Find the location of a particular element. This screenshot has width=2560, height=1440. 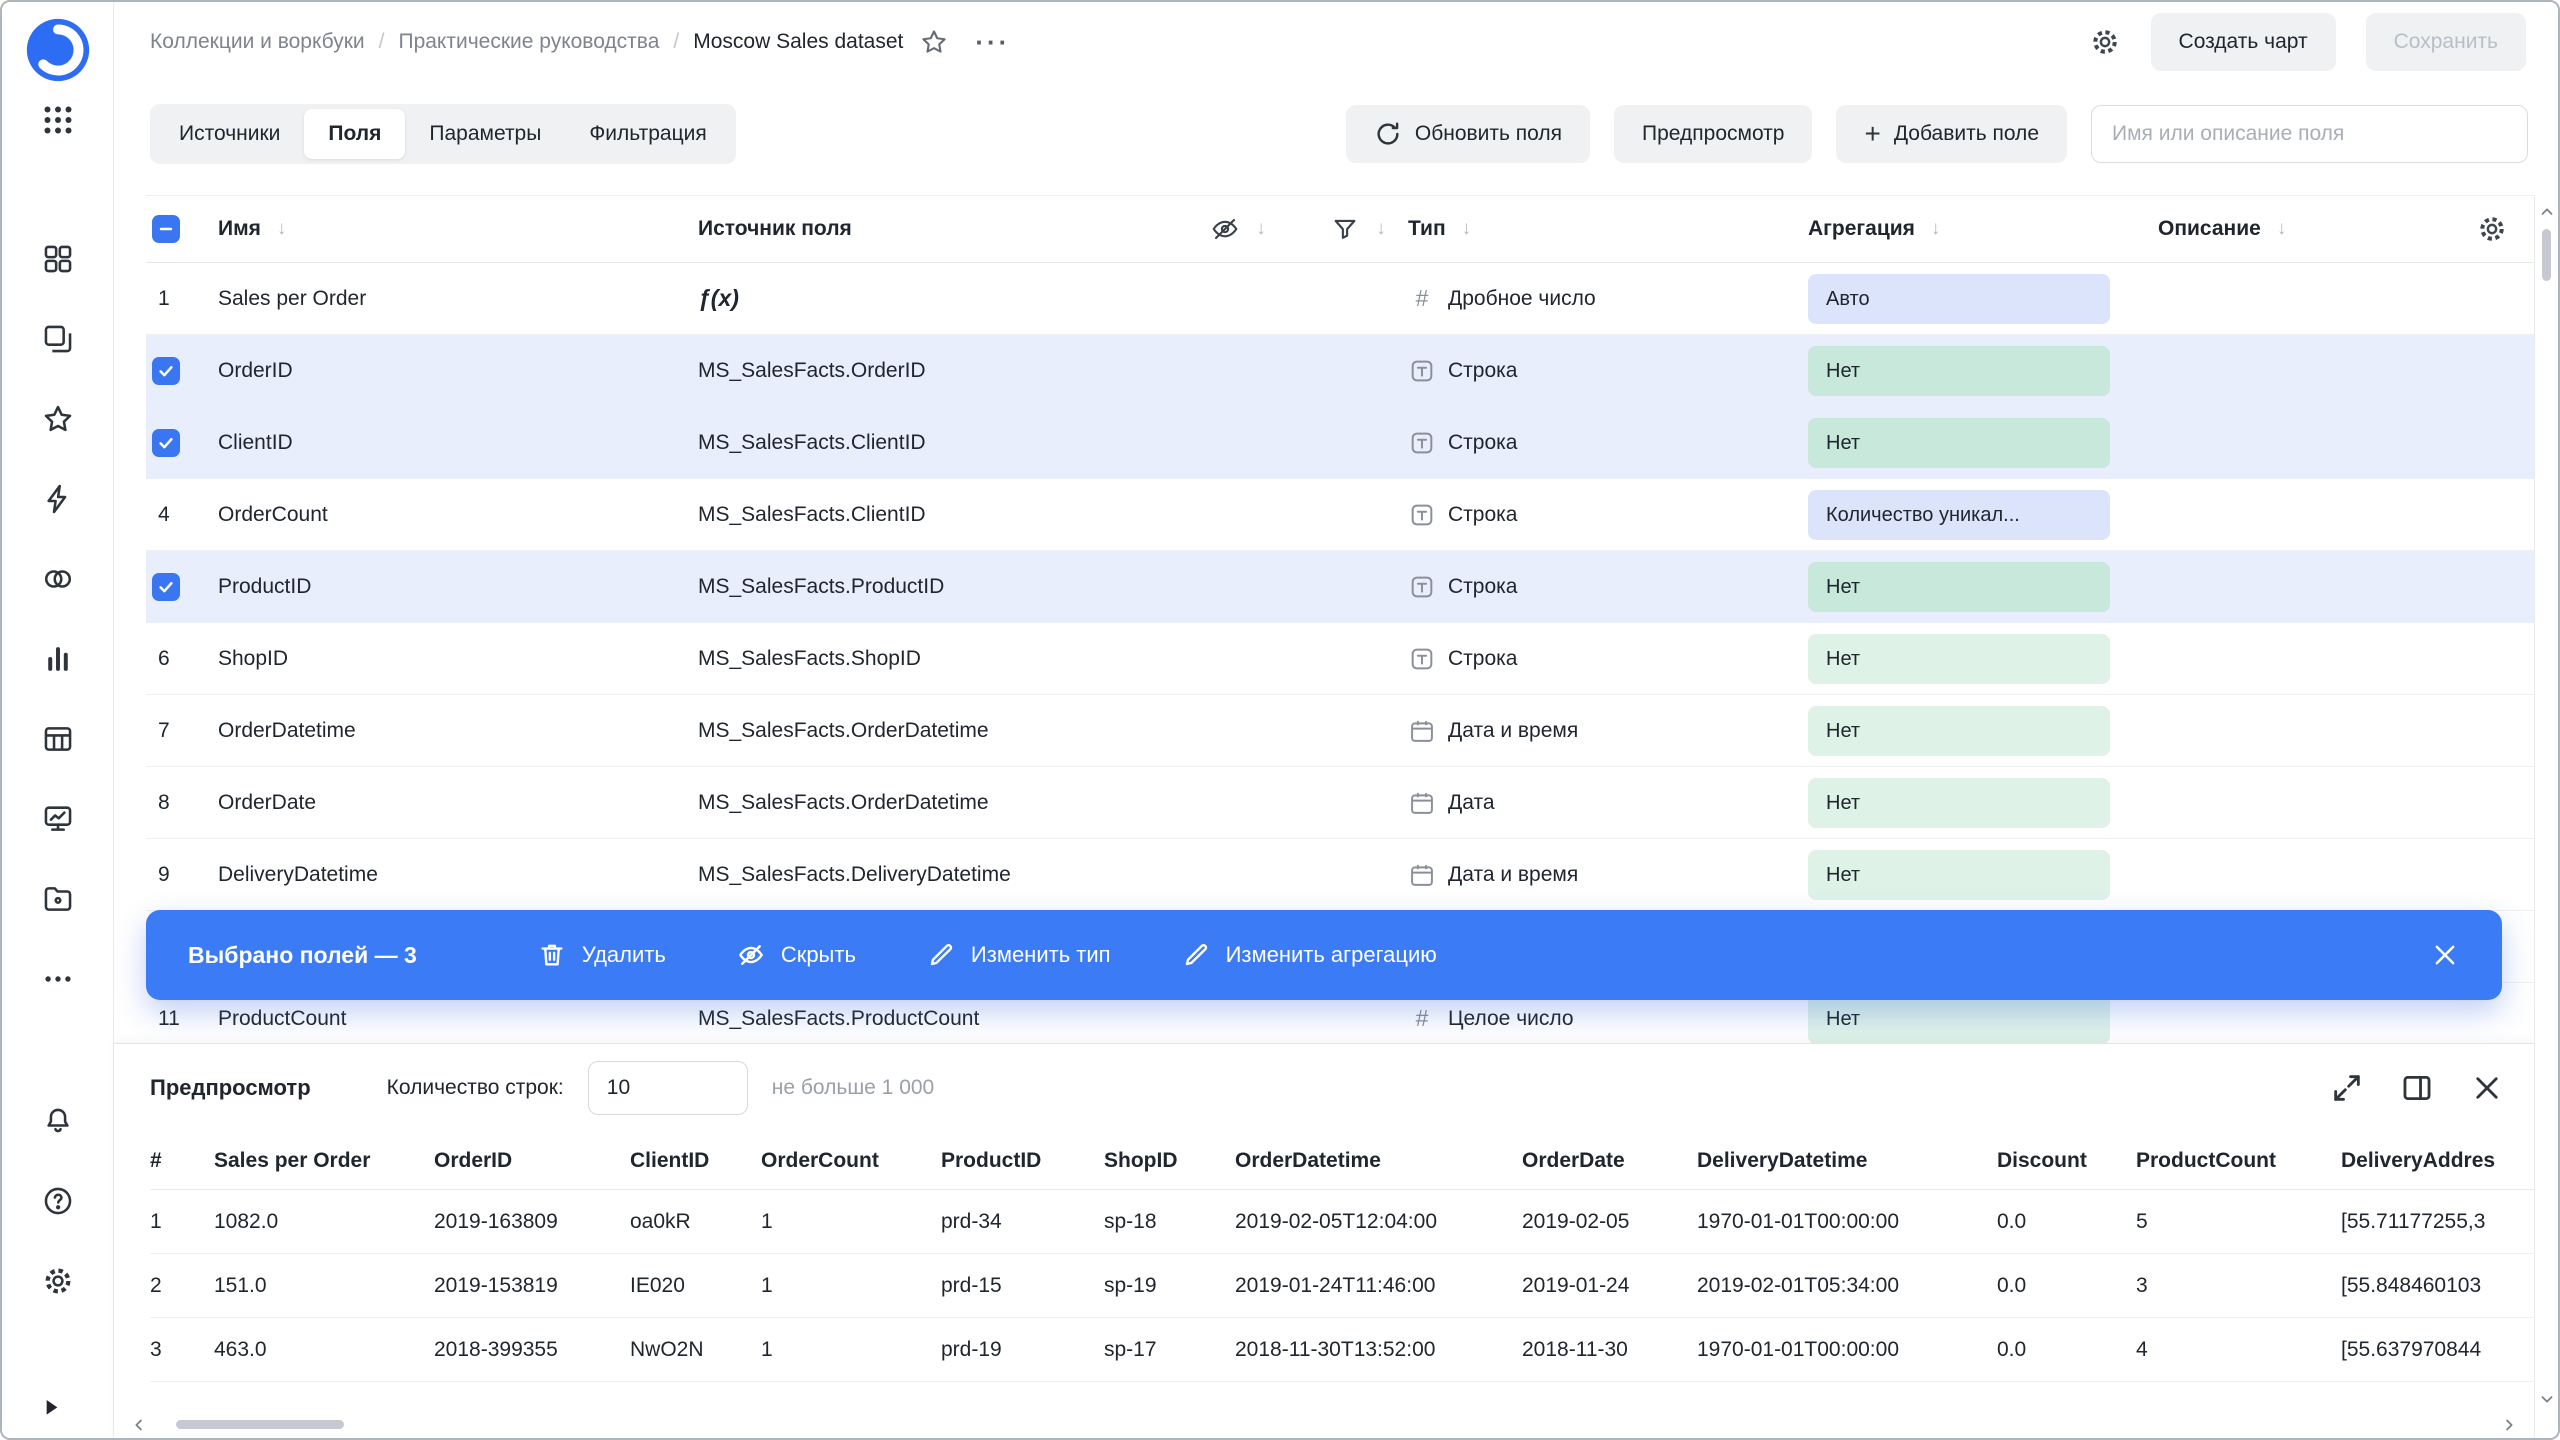

columns-settings-gear-icon is located at coordinates (2492, 229).